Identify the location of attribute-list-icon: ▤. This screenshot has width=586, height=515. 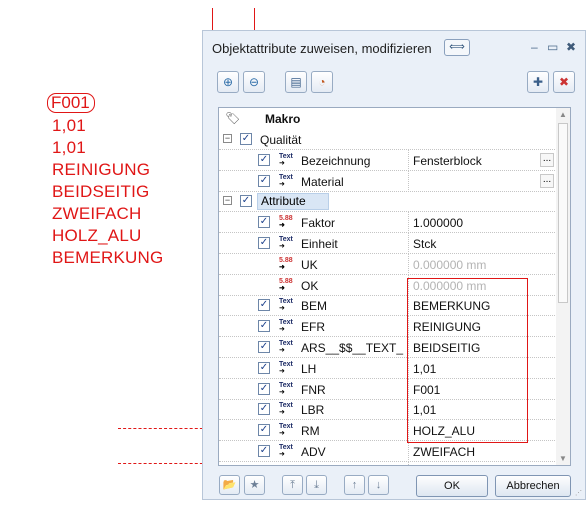
(296, 82).